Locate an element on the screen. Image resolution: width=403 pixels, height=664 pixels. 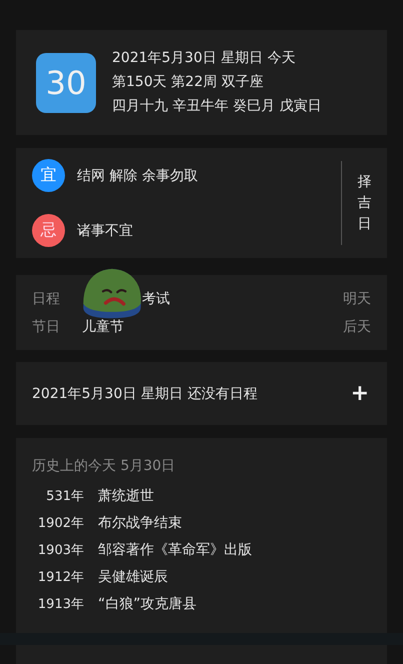
history-year: 1912年 is located at coordinates (60, 578).